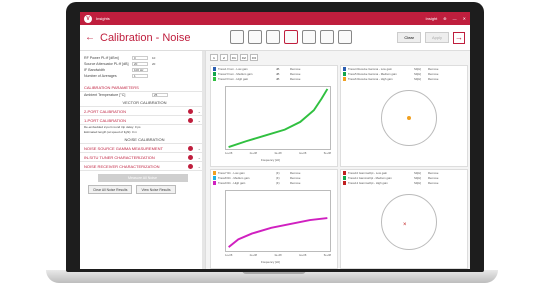 The width and height of the screenshot is (548, 292). What do you see at coordinates (142, 87) in the screenshot?
I see `calibration-parameters-header: CALIBRATION PARAMETERS` at bounding box center [142, 87].